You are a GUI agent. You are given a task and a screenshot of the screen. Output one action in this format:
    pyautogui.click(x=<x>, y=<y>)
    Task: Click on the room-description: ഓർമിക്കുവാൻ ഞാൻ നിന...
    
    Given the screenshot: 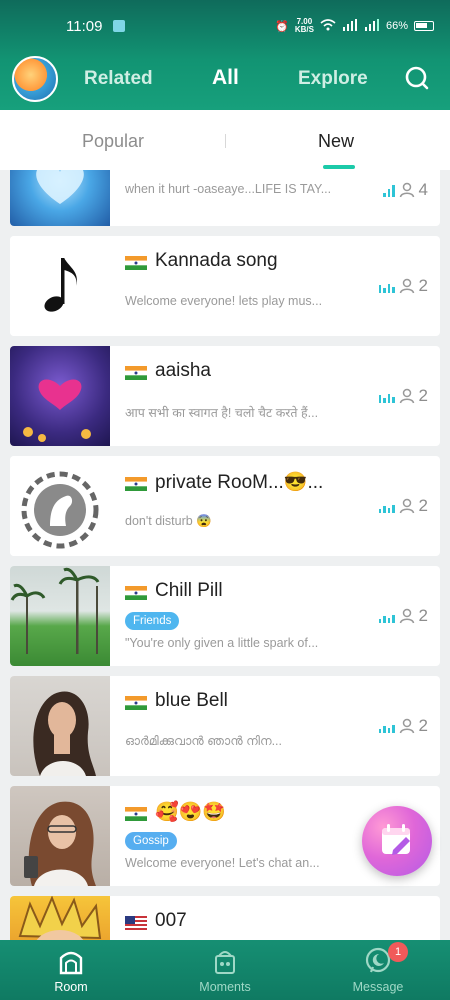 What is the action you would take?
    pyautogui.click(x=203, y=741)
    